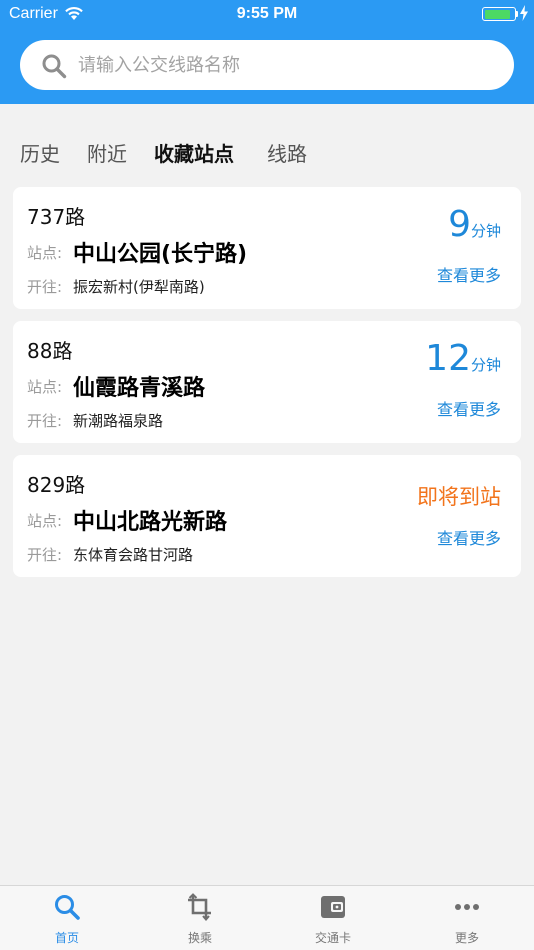  I want to click on eta-display: 9分钟, so click(474, 225).